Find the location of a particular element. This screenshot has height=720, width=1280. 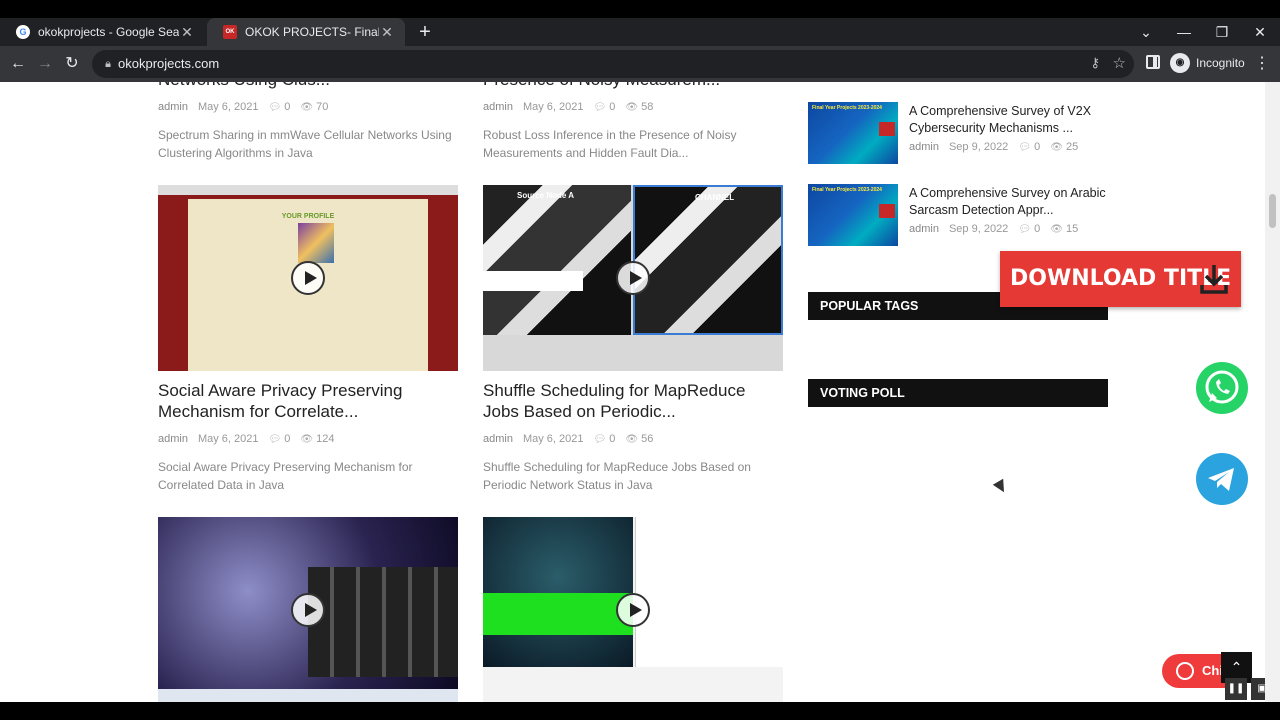

thumb-ide-panel is located at coordinates (709, 592).